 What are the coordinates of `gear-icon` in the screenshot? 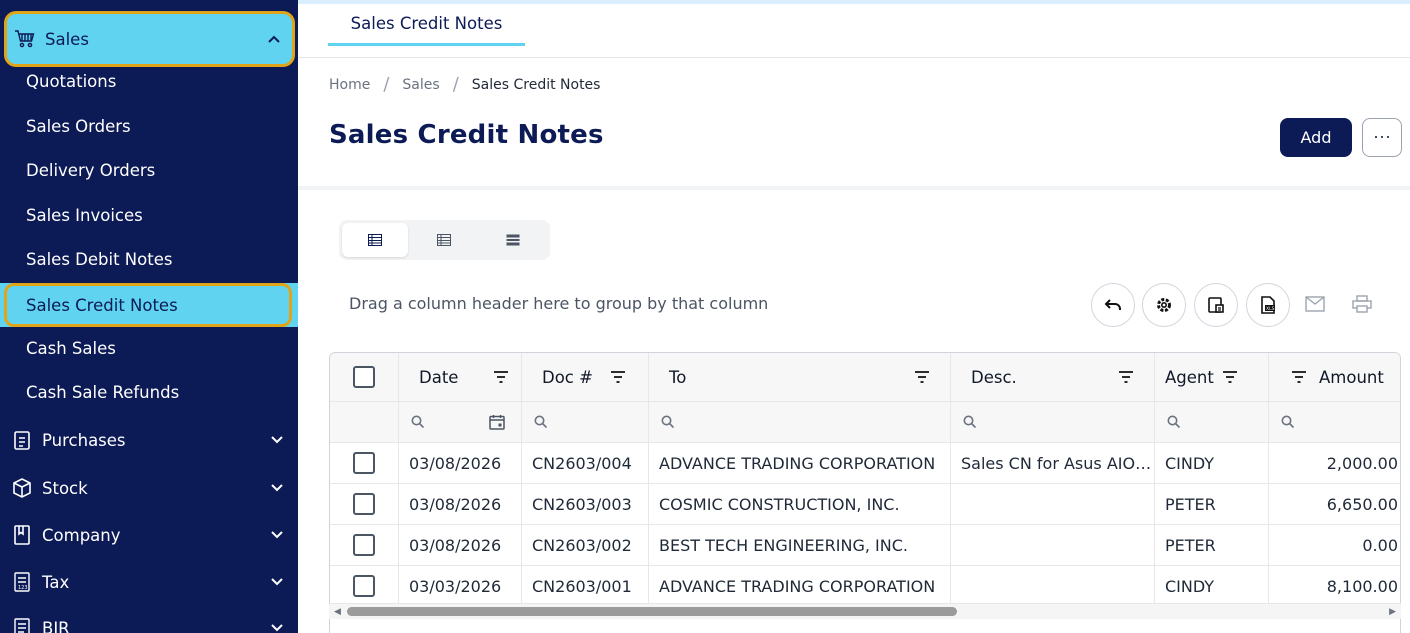 It's located at (1164, 305).